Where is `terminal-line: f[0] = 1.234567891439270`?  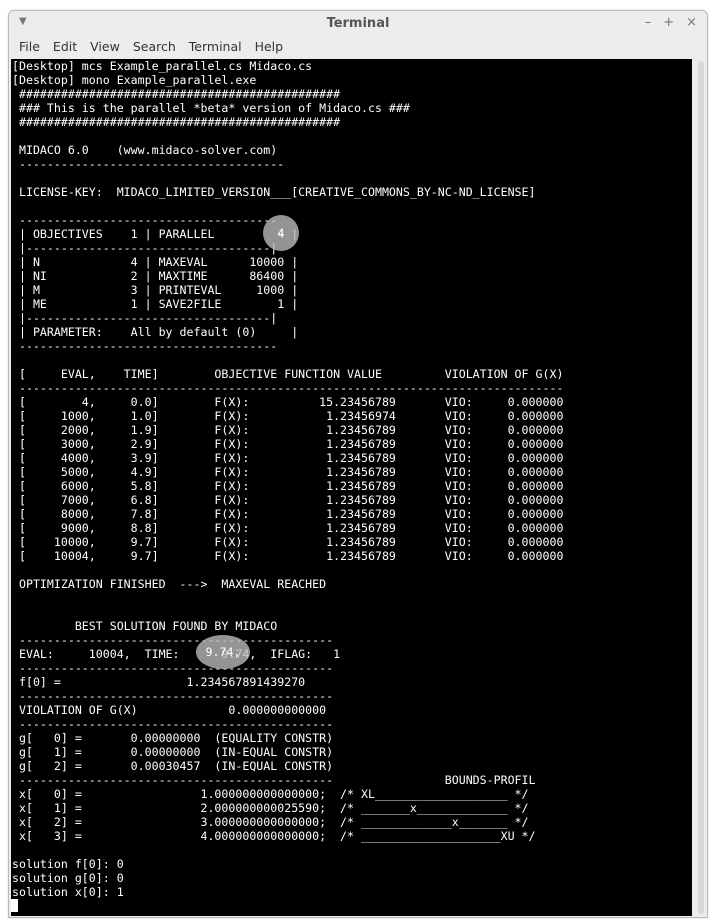 terminal-line: f[0] = 1.234567891439270 is located at coordinates (159, 682).